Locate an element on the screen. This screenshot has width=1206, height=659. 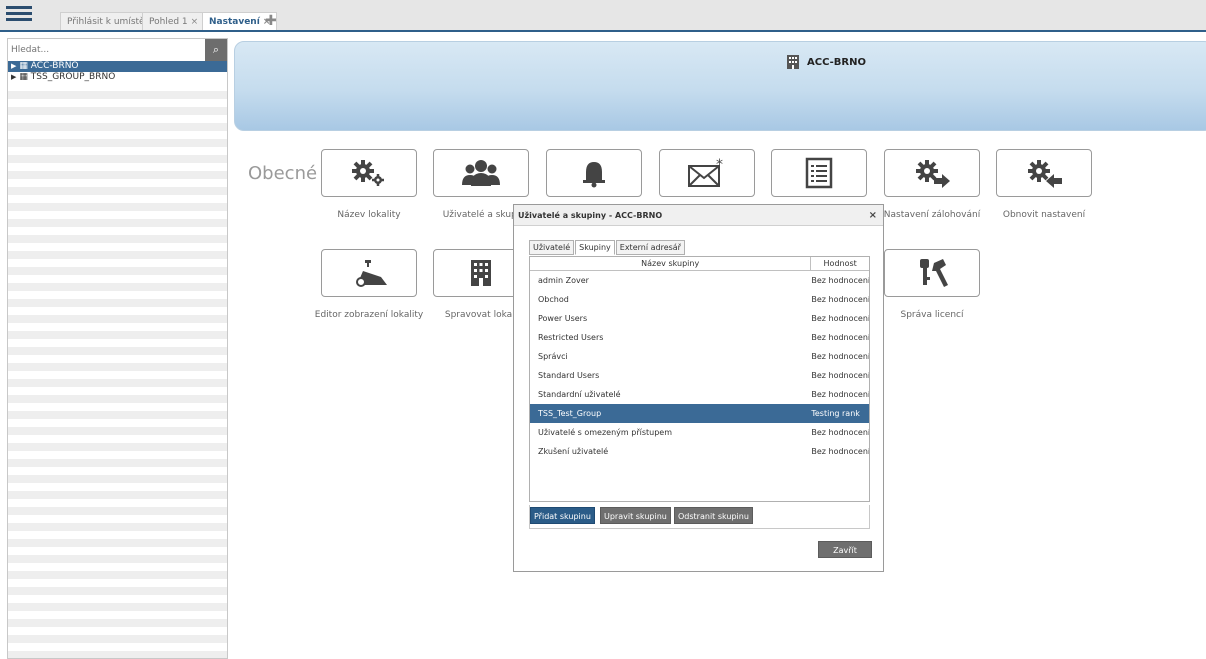
tab-label: Pohled 1 is located at coordinates (168, 22).